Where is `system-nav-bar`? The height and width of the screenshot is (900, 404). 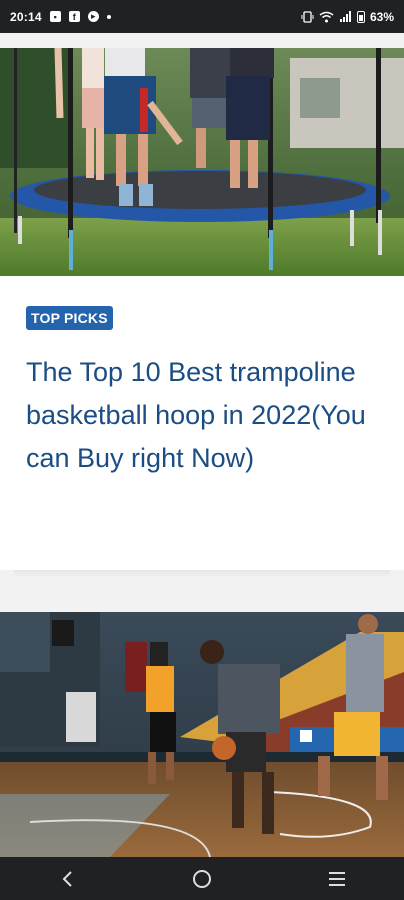
system-nav-bar is located at coordinates (202, 878).